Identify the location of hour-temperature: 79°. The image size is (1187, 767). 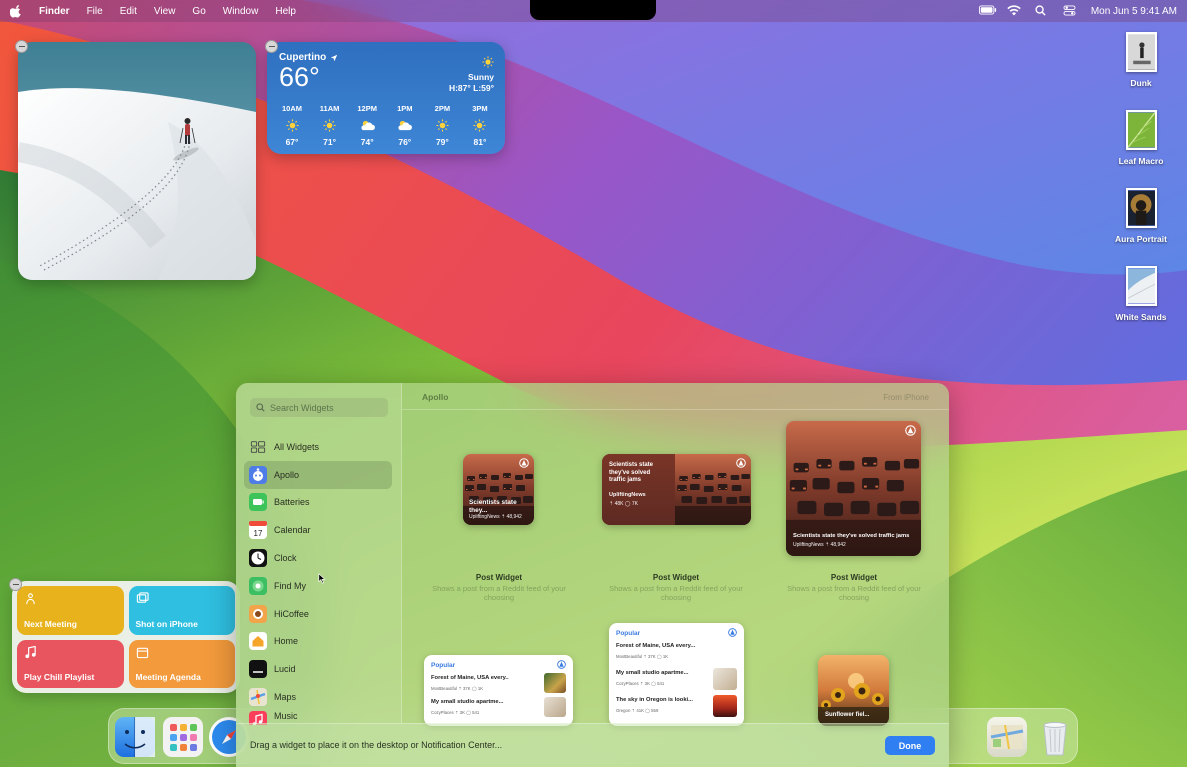
(442, 142).